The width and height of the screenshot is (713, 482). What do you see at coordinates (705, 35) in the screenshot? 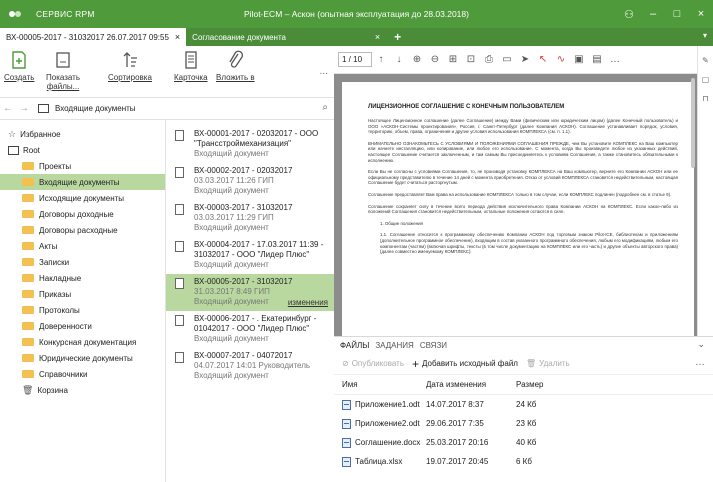
I see `tabs-dropdown-icon: ▾` at bounding box center [705, 35].